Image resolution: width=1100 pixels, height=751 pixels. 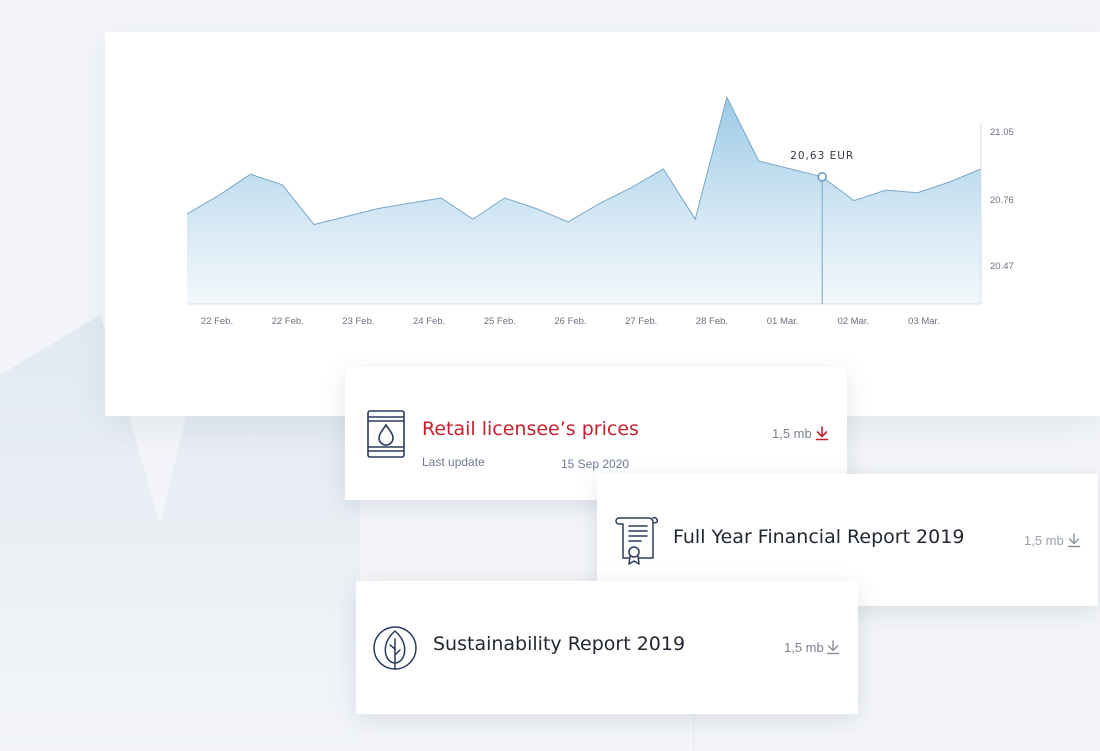 I want to click on x-tick-label: 23 Feb., so click(x=358, y=321).